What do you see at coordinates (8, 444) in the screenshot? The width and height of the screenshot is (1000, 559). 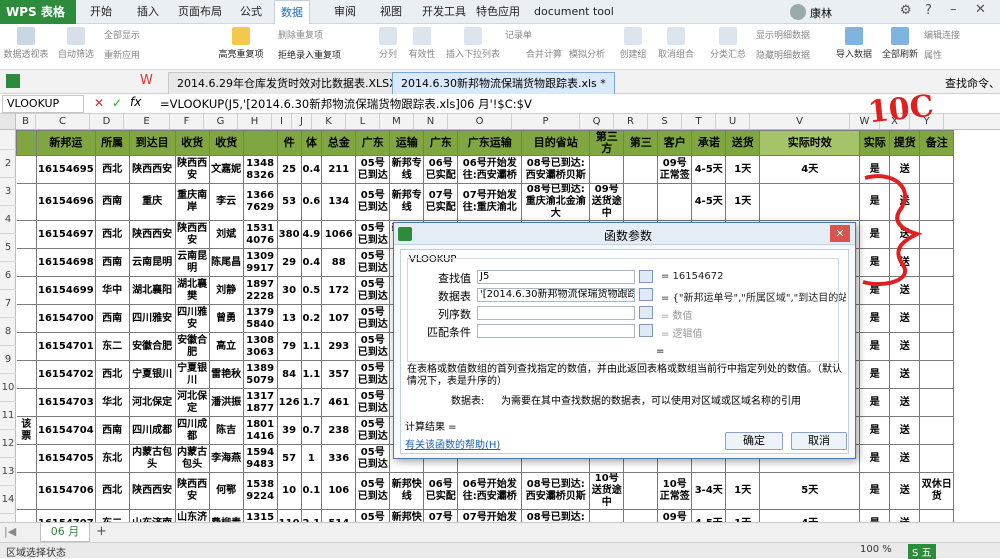 I see `row-header: 12` at bounding box center [8, 444].